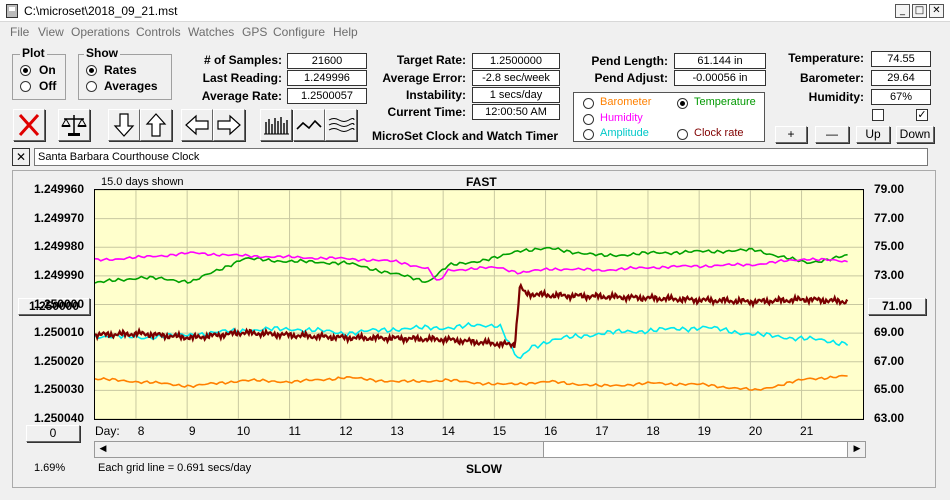 The height and width of the screenshot is (500, 950). I want to click on menu-help: Help, so click(345, 32).